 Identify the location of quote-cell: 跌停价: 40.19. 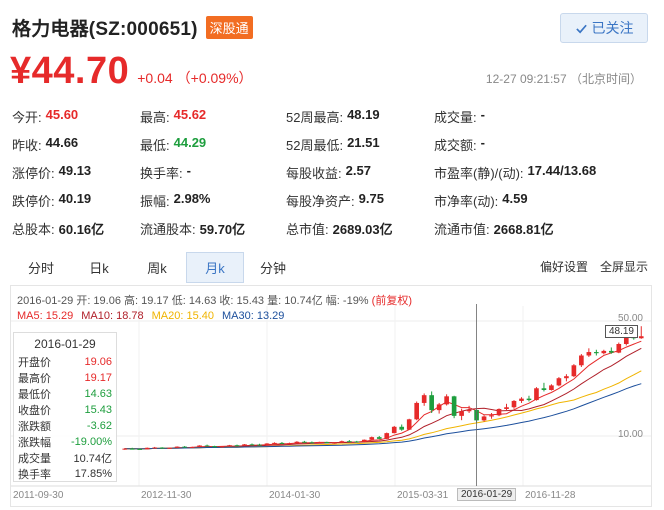
(76, 200).